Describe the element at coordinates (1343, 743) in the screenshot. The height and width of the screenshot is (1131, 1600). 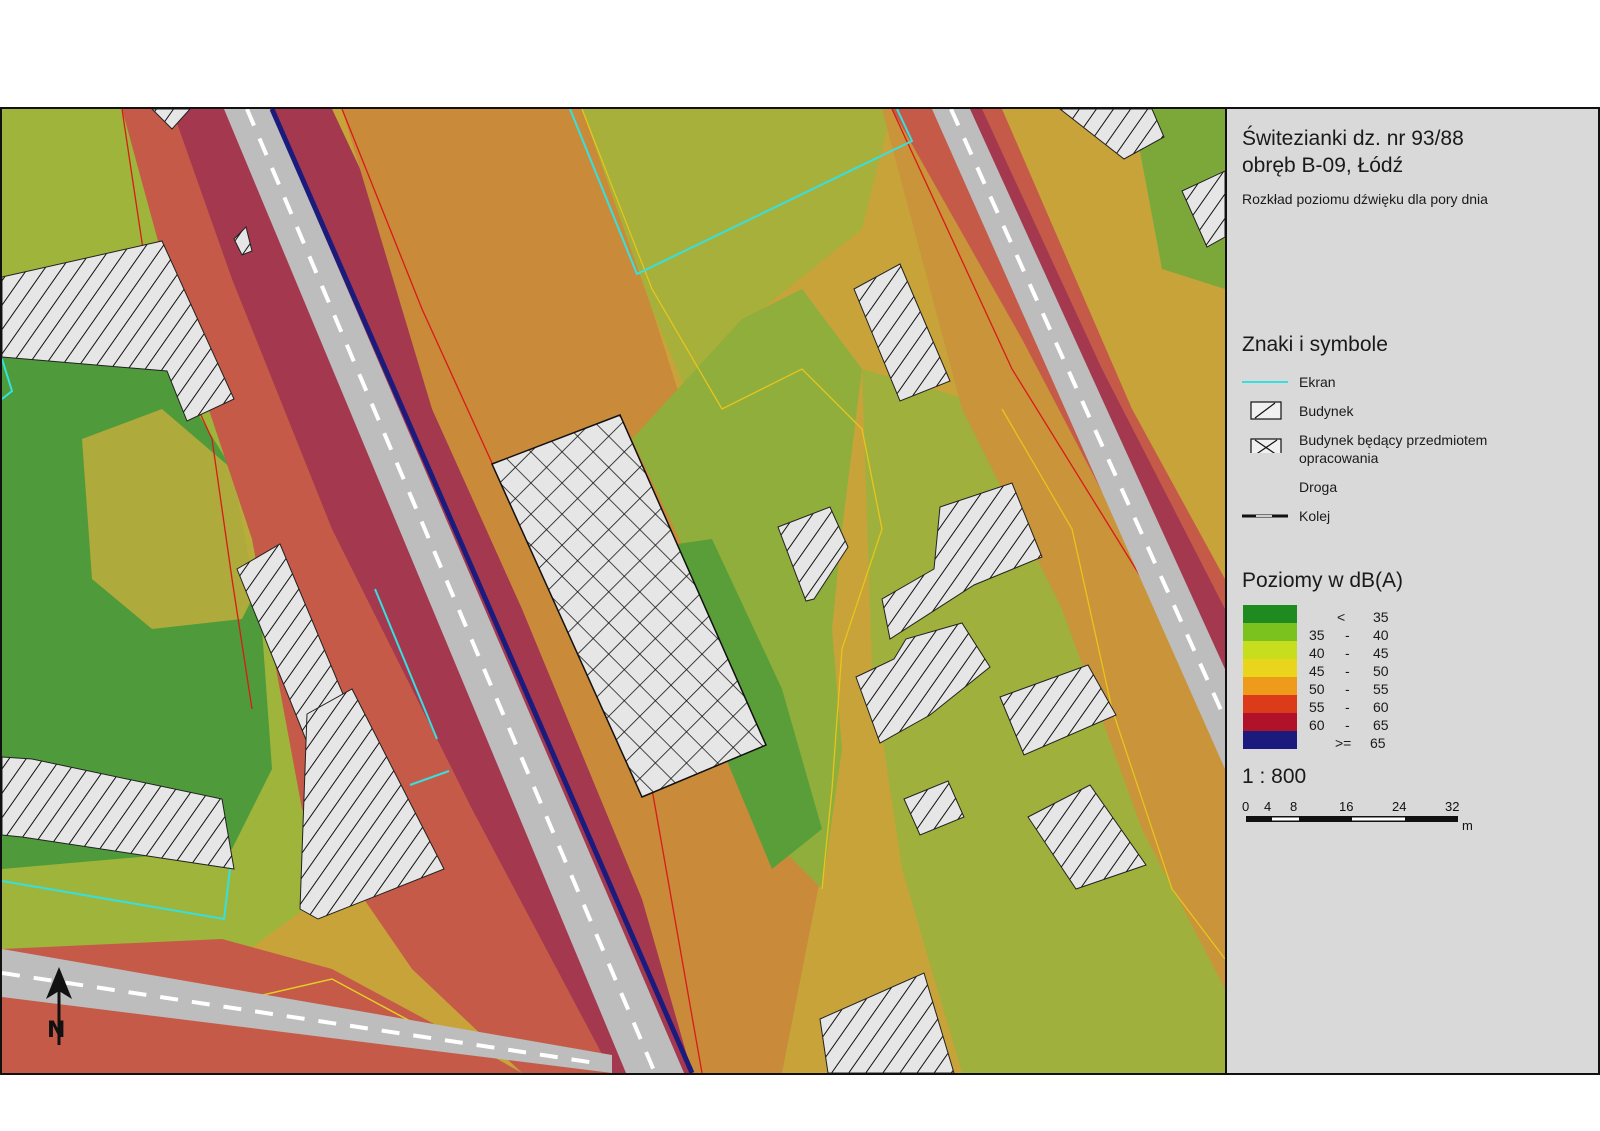
I see `level-from: >=` at that location.